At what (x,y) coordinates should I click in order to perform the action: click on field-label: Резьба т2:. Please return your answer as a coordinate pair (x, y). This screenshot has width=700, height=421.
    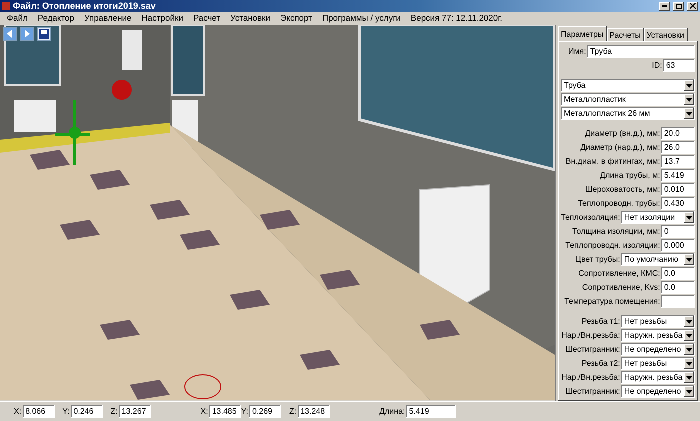
    Looking at the image, I should click on (601, 363).